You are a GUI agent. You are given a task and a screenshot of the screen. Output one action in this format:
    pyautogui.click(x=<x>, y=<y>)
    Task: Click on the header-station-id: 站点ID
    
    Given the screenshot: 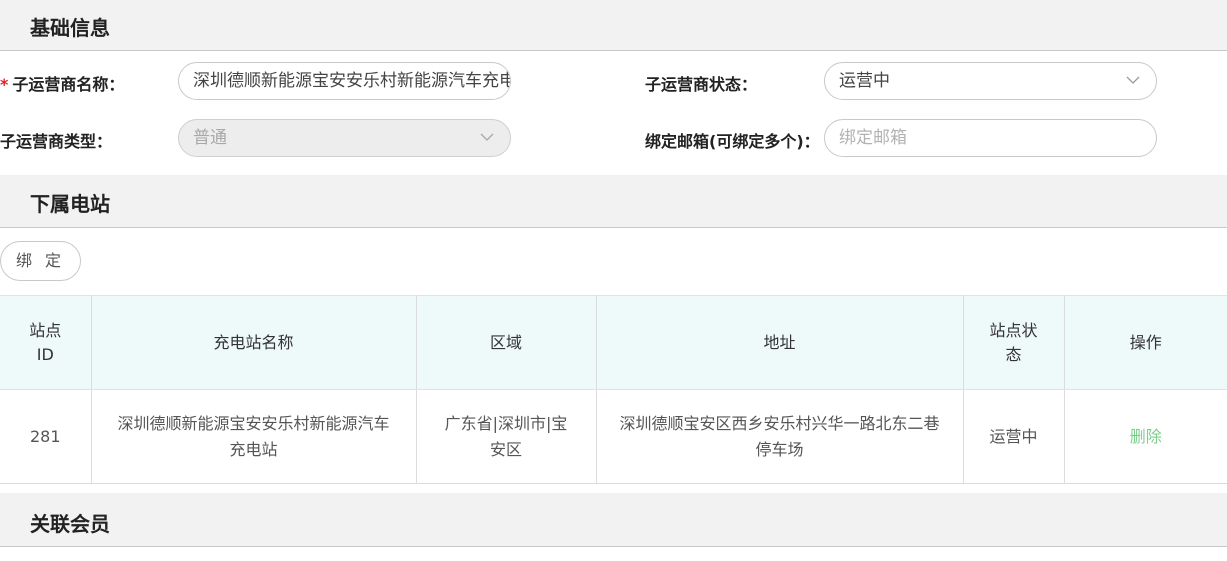 What is the action you would take?
    pyautogui.click(x=46, y=342)
    